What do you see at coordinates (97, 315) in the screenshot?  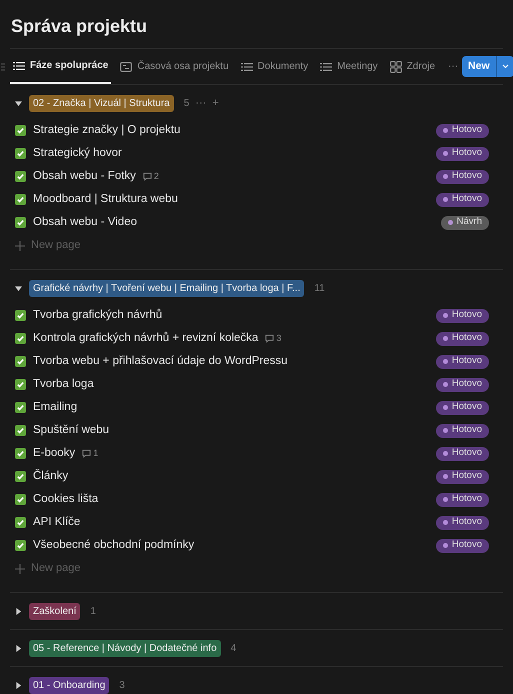 I see `page-title: Tvorba grafických návrhů` at bounding box center [97, 315].